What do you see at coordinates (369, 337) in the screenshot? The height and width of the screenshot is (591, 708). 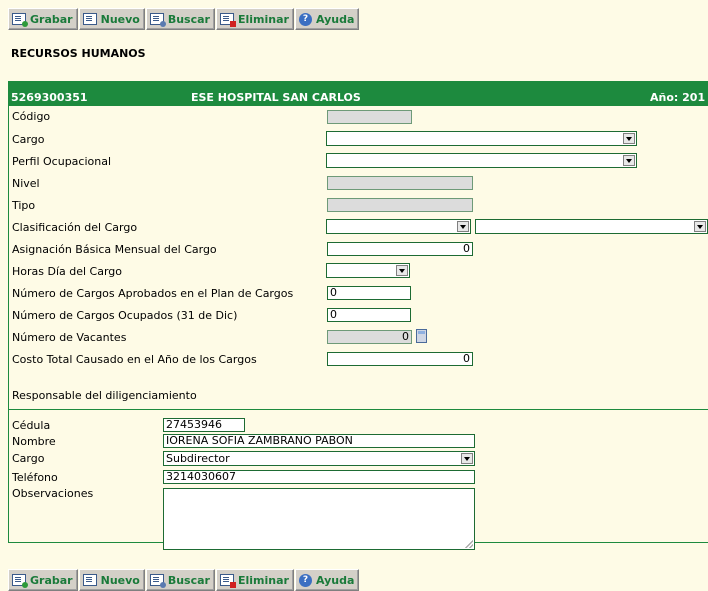 I see `vacantes-field: 0` at bounding box center [369, 337].